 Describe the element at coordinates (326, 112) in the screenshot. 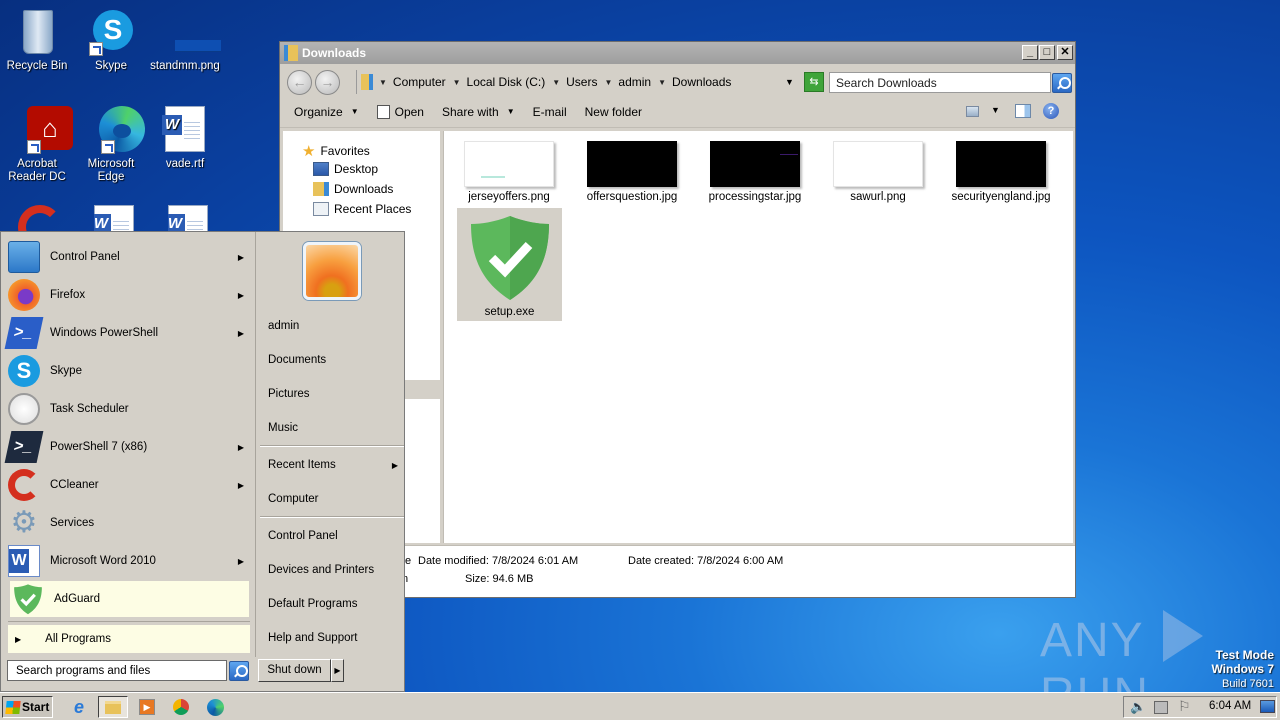

I see `organize-button: Organize ▼` at that location.